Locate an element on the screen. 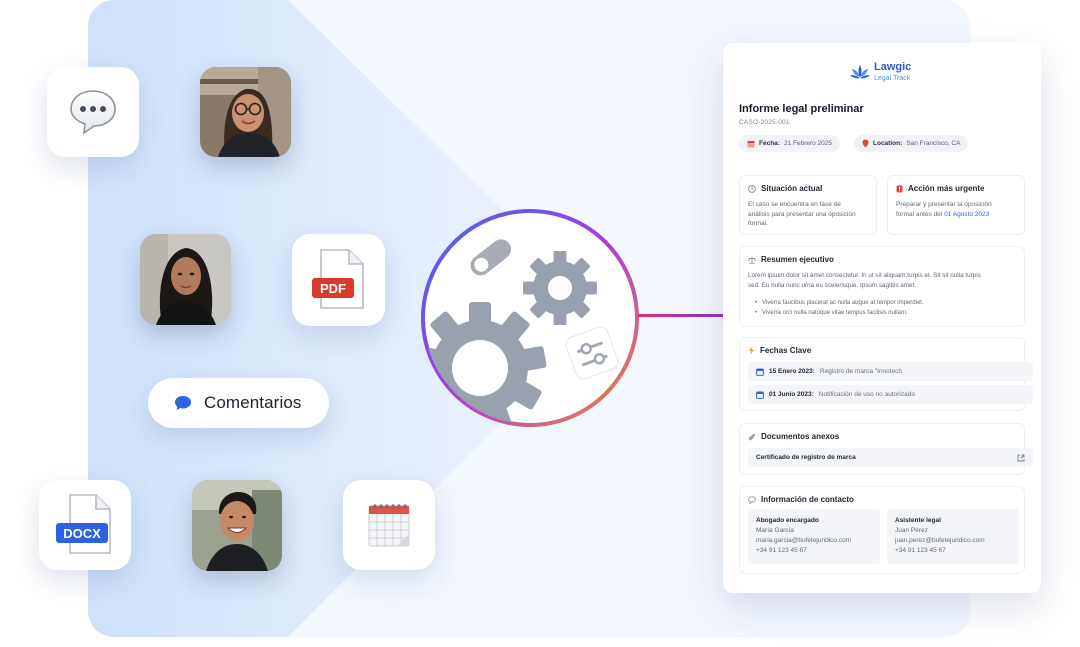 The height and width of the screenshot is (647, 1080). avatar-woman-long-hair is located at coordinates (185, 279).